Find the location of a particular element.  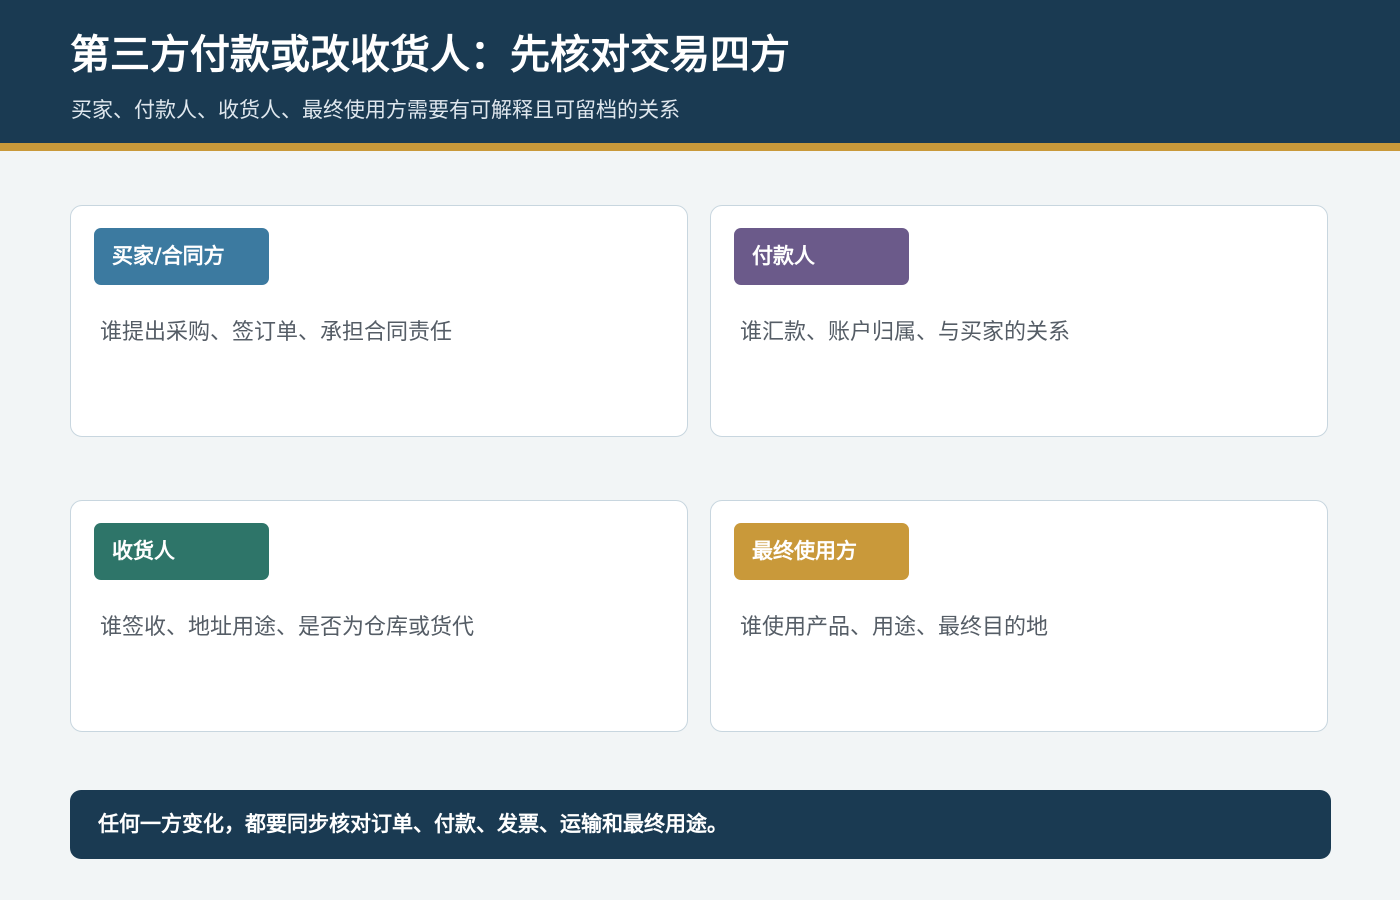

footer-banner: 任何一方变化，都要同步核对订单、付款、发票、运输和最终用途。 is located at coordinates (700, 824).